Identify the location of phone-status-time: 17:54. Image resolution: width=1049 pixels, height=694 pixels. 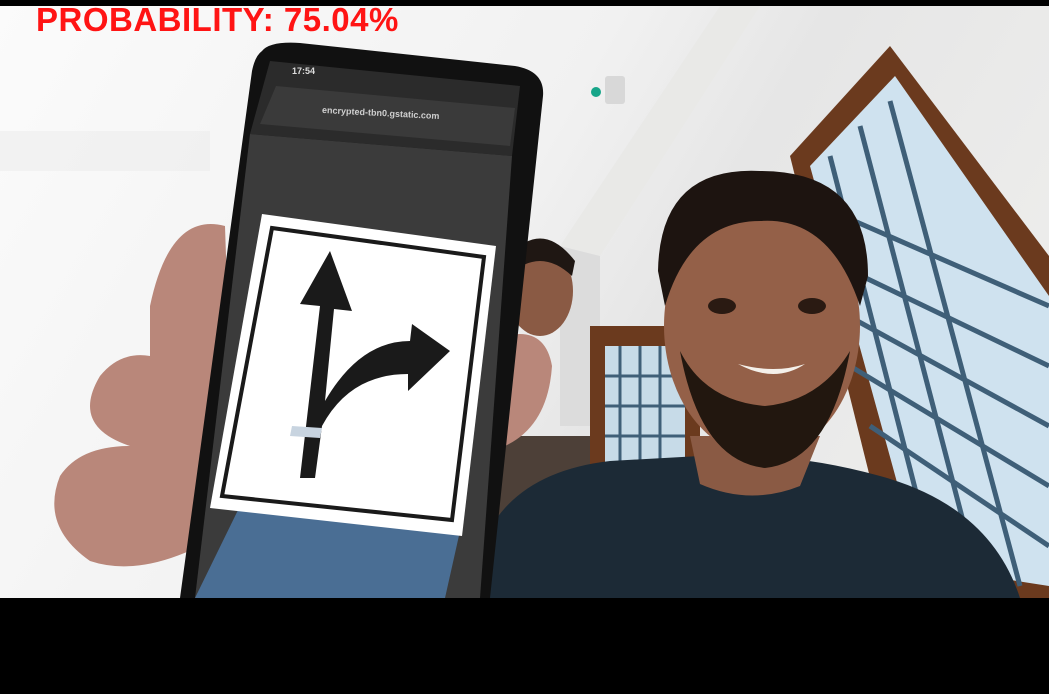
(304, 71).